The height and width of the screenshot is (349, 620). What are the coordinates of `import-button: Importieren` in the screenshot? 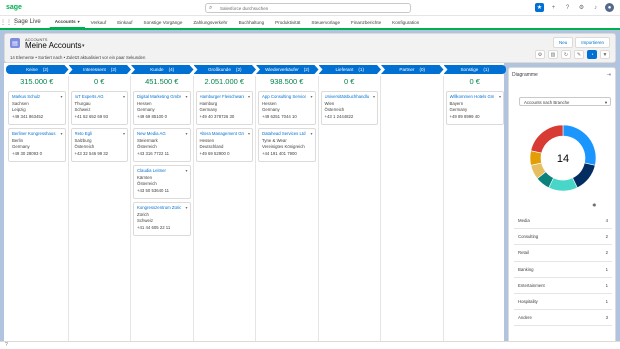 It's located at (592, 42).